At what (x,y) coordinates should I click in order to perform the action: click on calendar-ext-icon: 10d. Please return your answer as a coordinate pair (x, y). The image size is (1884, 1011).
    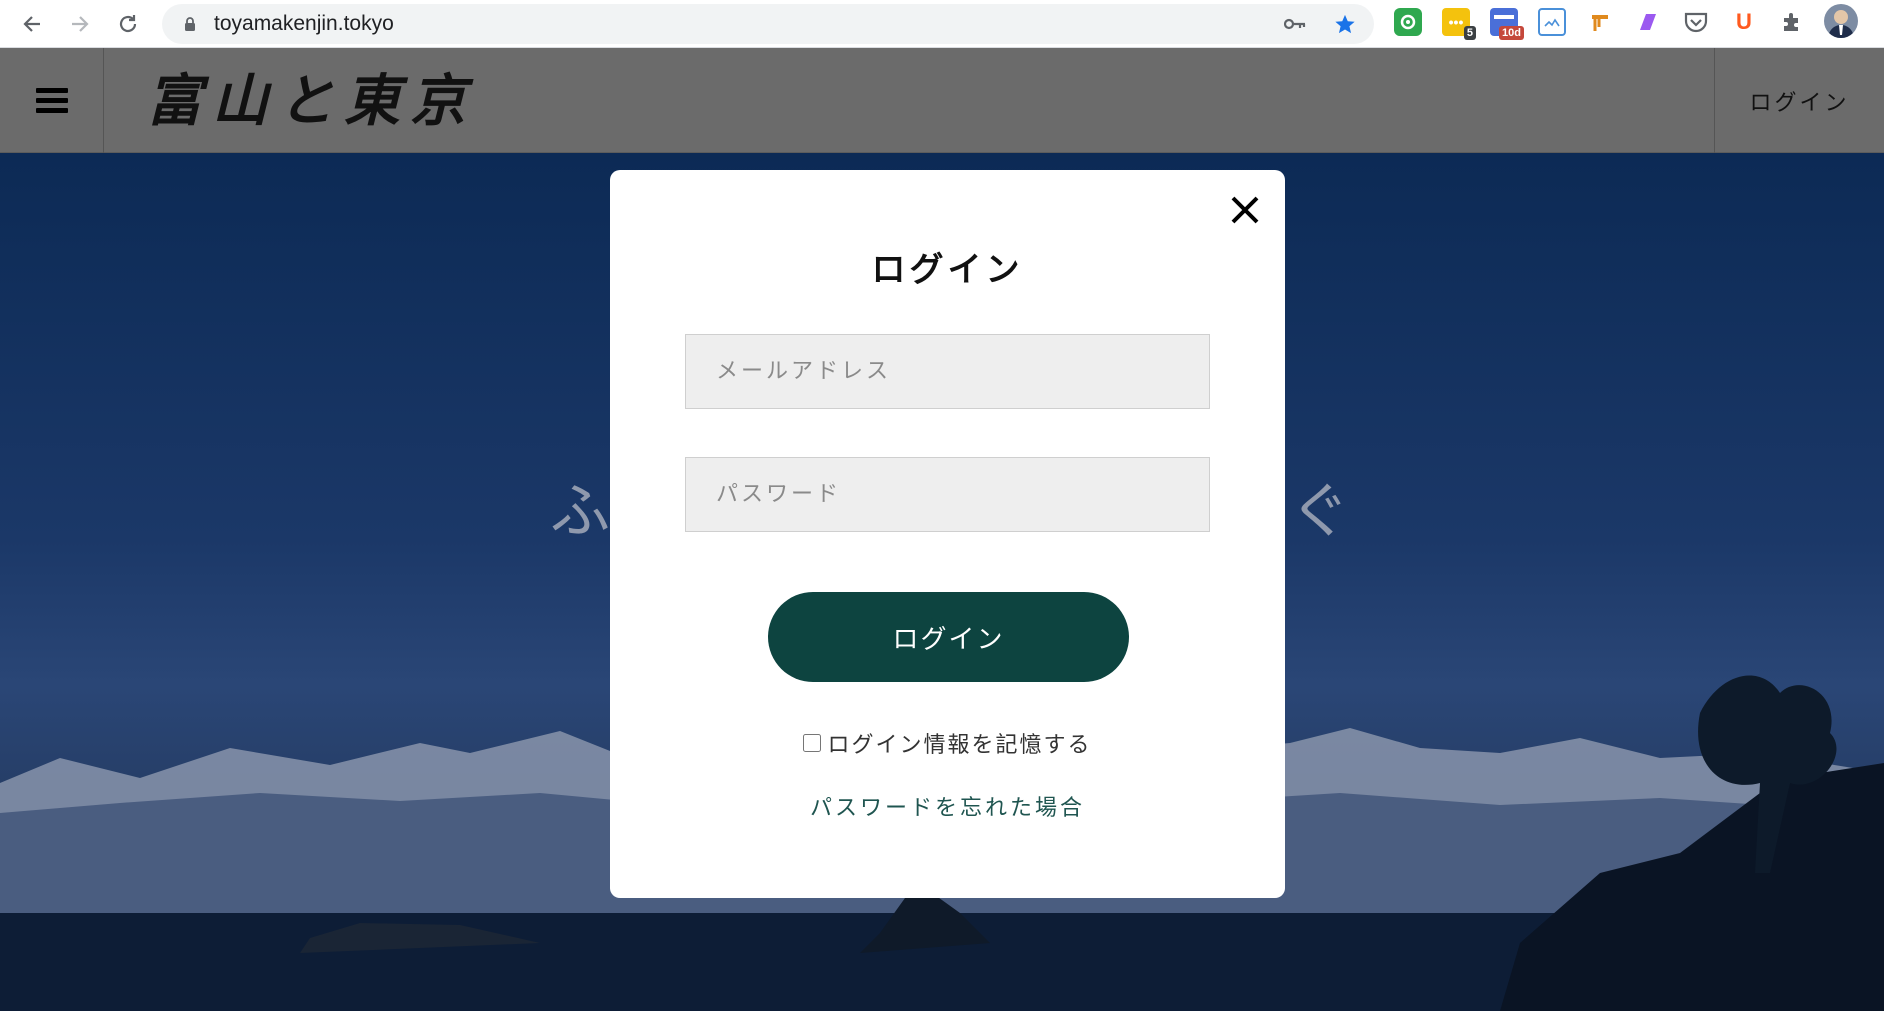
    Looking at the image, I should click on (1507, 24).